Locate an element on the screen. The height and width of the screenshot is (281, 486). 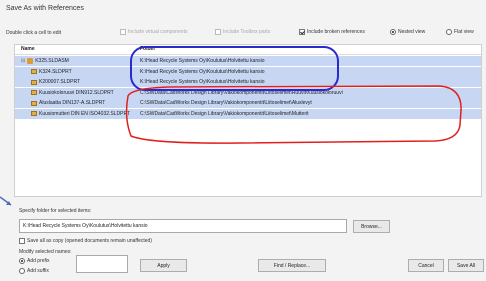
nested-view-label: Nested view is located at coordinates (412, 32).